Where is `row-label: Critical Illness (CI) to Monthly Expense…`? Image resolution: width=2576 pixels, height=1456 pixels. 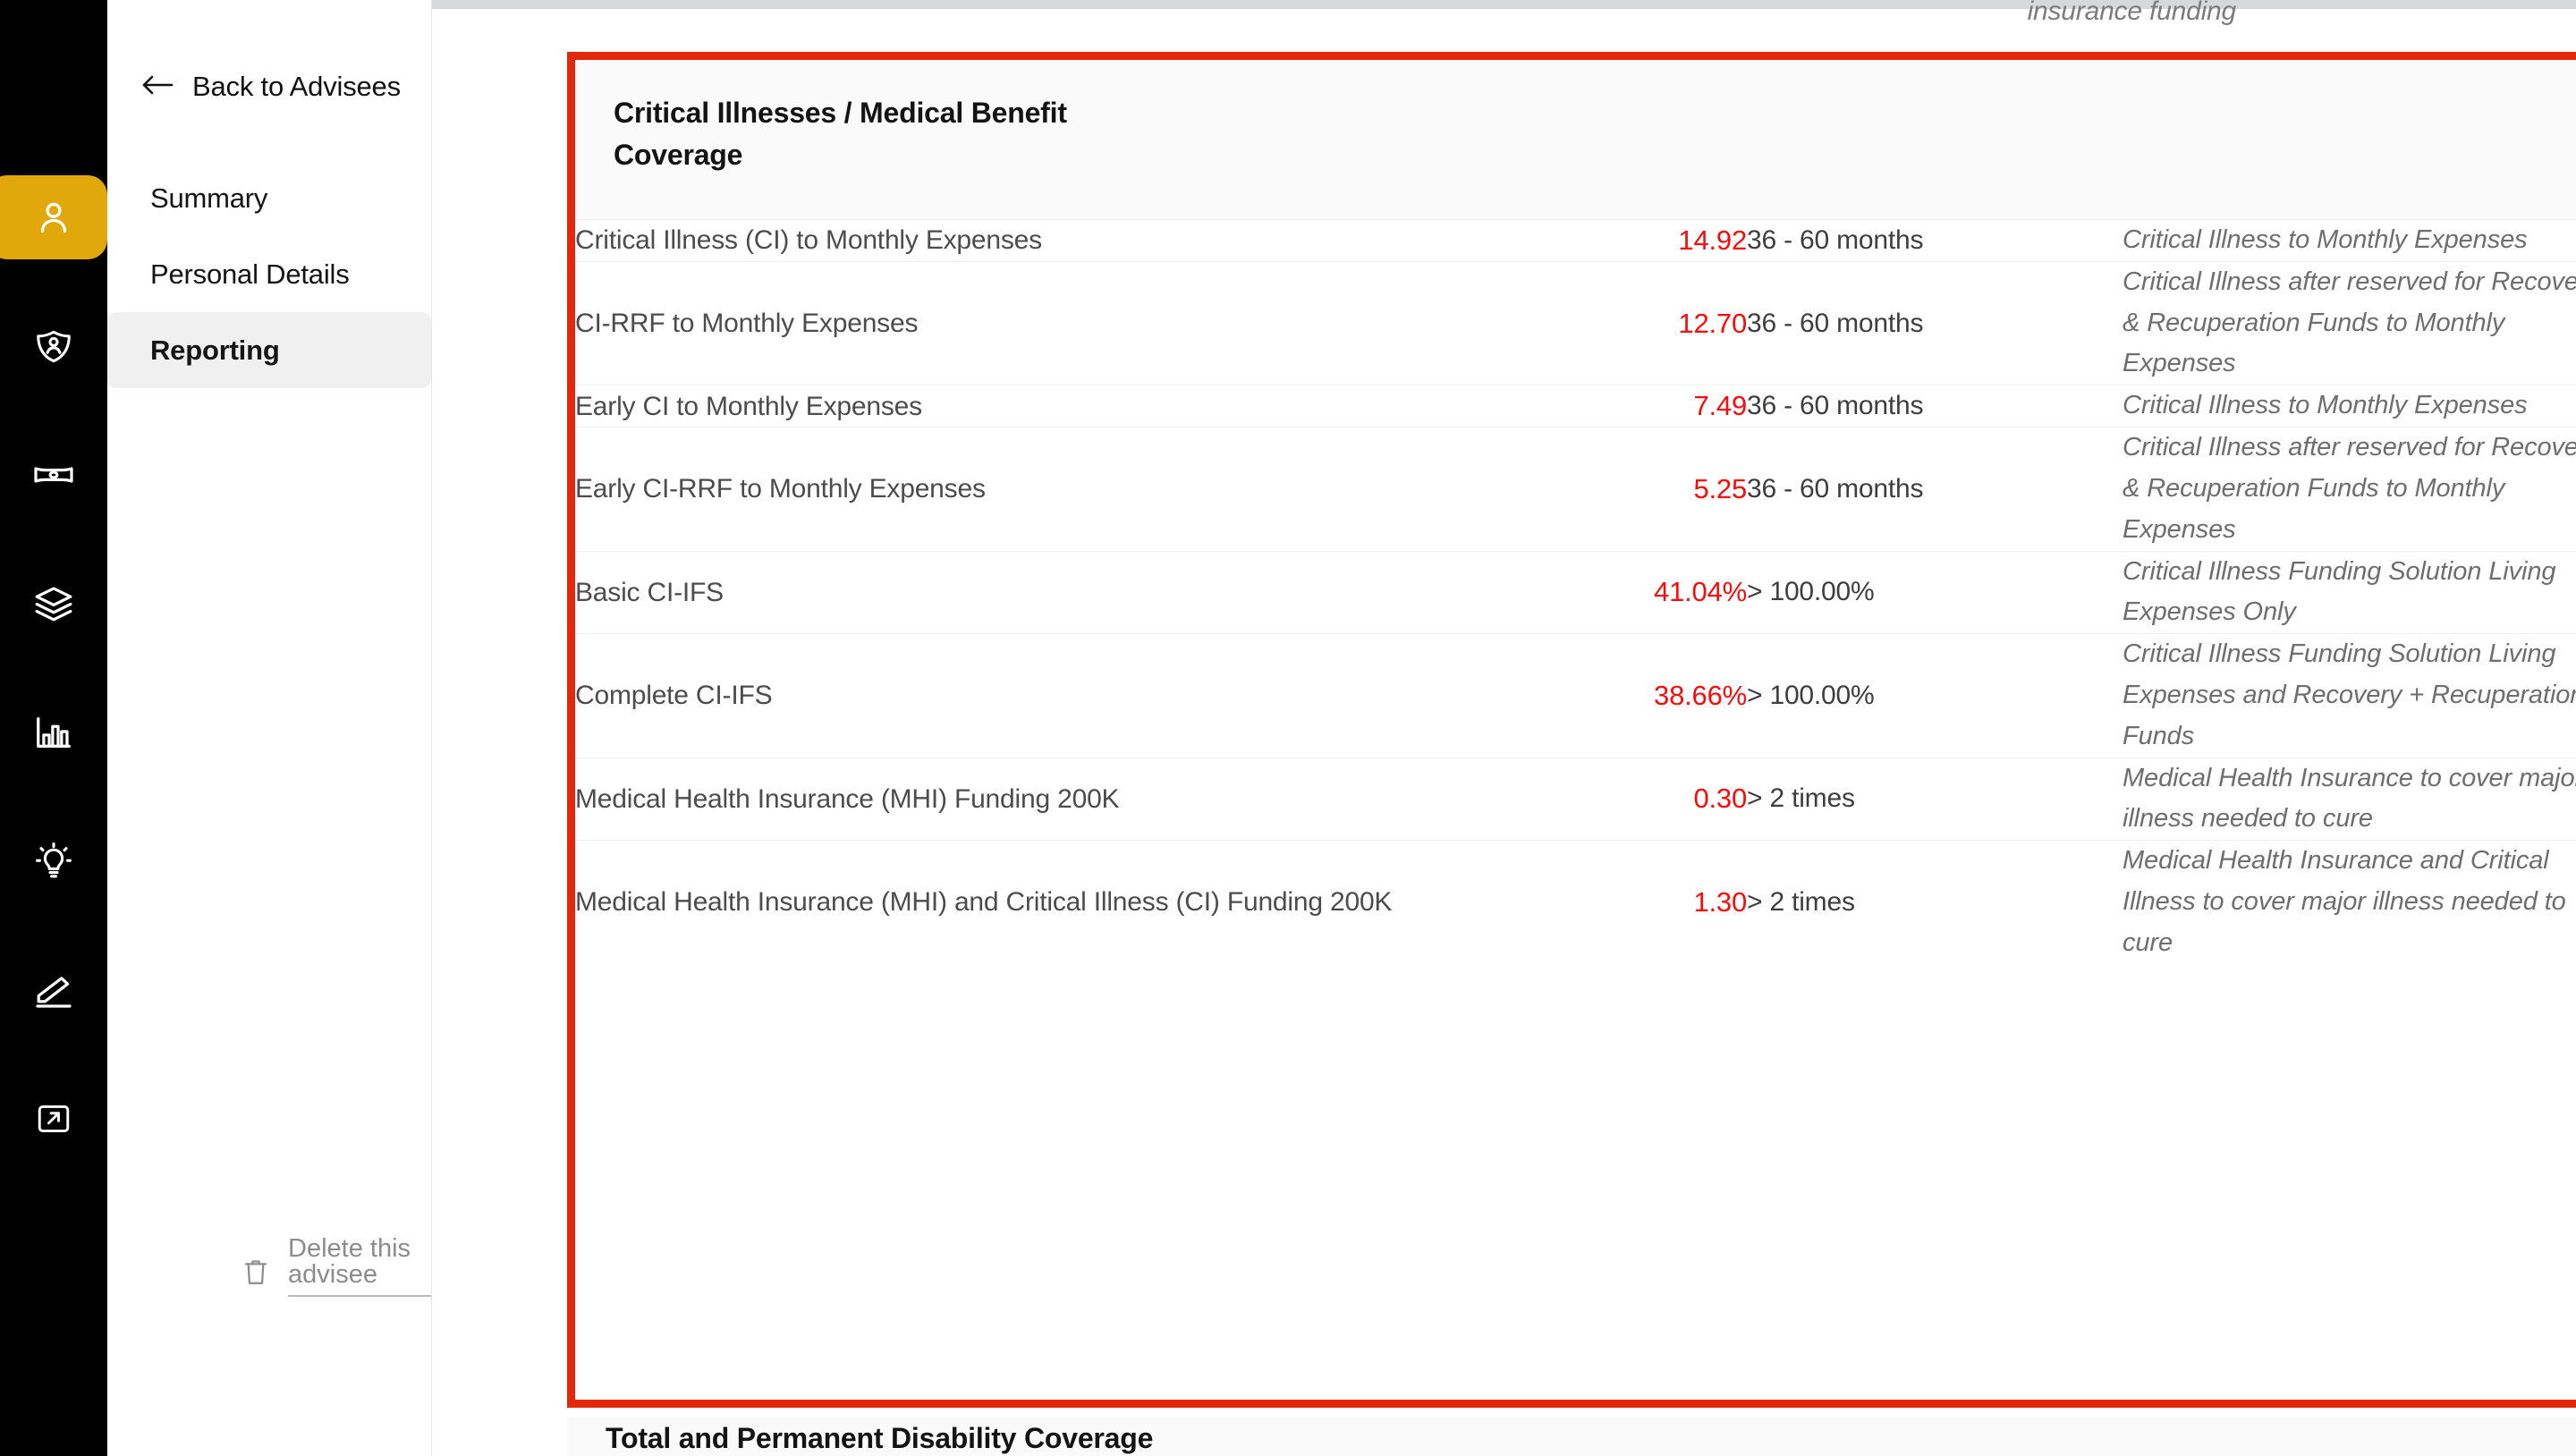
row-label: Critical Illness (CI) to Monthly Expense… is located at coordinates (1040, 241).